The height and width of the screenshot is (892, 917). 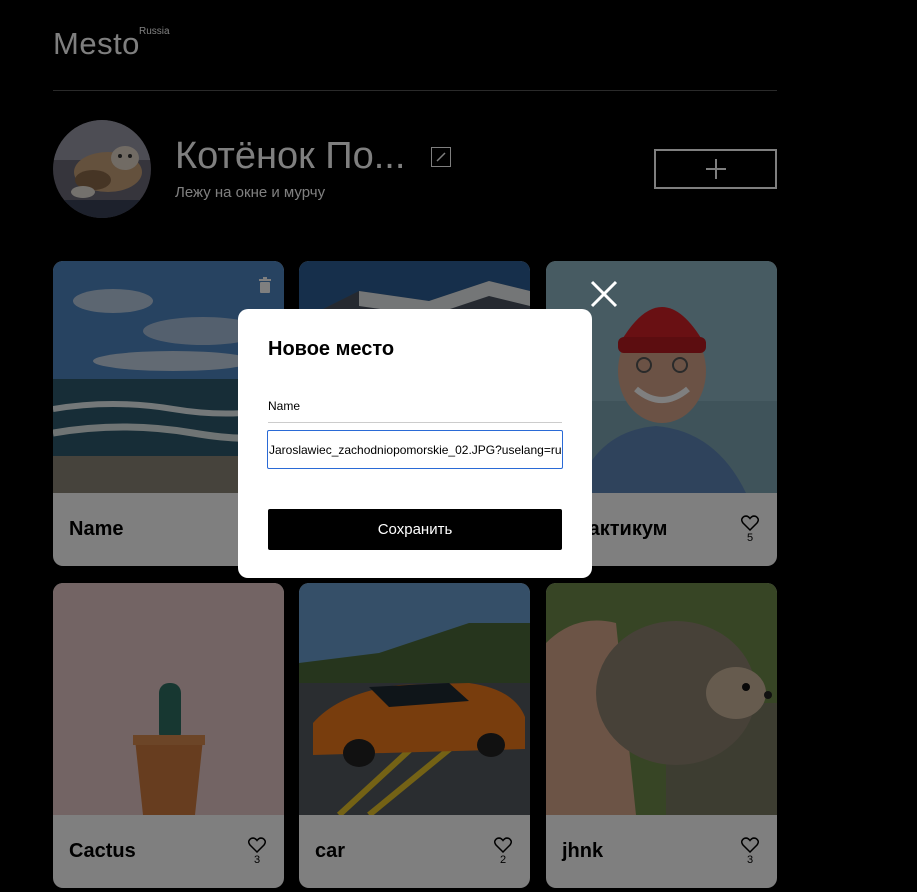 I want to click on name-field-label: Name, so click(x=284, y=406).